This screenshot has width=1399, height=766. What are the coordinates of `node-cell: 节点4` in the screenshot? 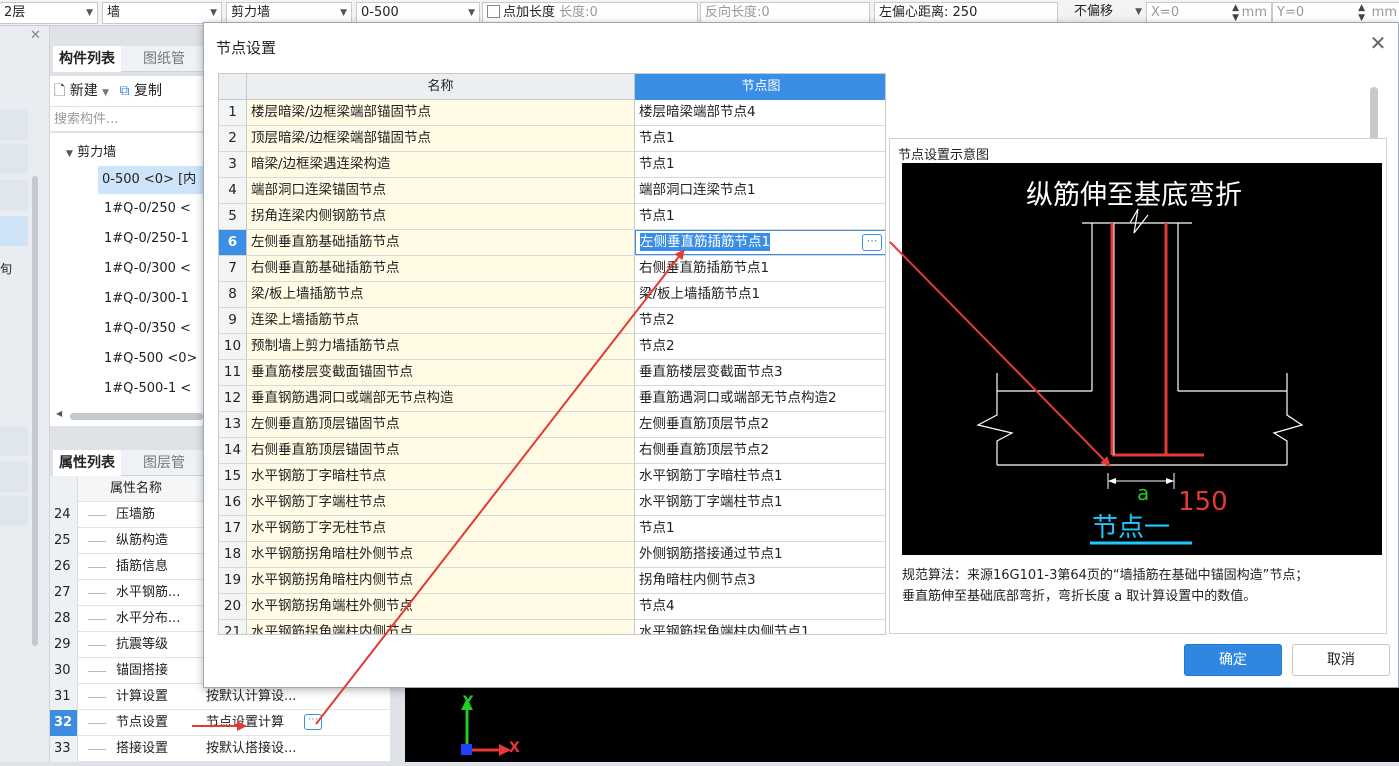 It's located at (760, 606).